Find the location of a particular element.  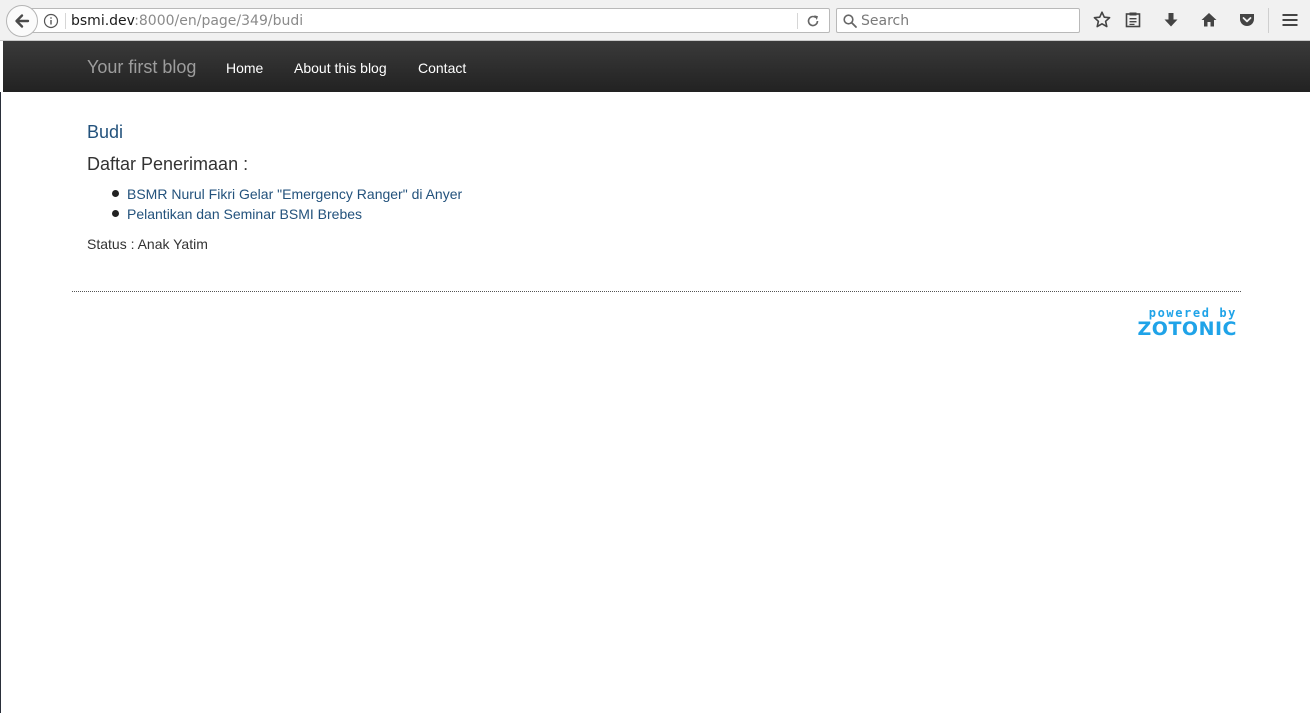

url-bar: bsmi.dev:8000/en/page/349/budi is located at coordinates (429, 20).